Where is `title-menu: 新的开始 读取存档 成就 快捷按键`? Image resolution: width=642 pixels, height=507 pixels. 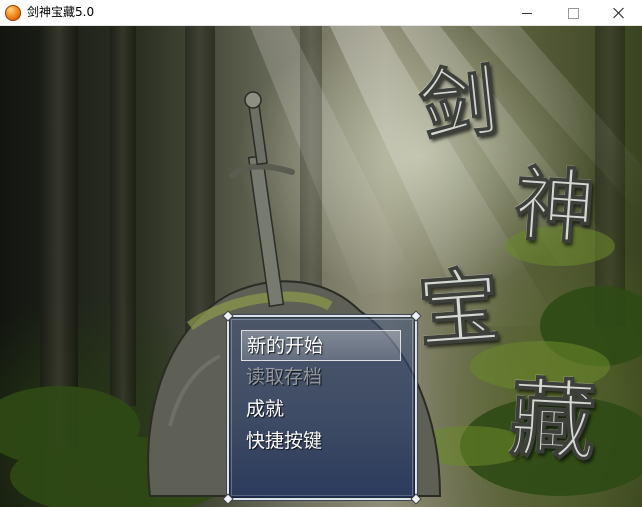 title-menu: 新的开始 读取存档 成就 快捷按键 is located at coordinates (322, 407).